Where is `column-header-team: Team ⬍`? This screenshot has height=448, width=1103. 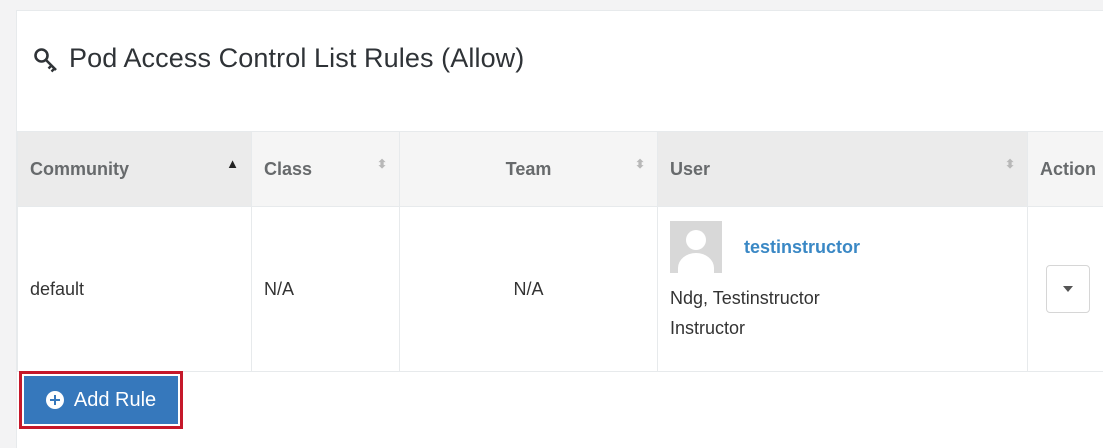 column-header-team: Team ⬍ is located at coordinates (529, 169).